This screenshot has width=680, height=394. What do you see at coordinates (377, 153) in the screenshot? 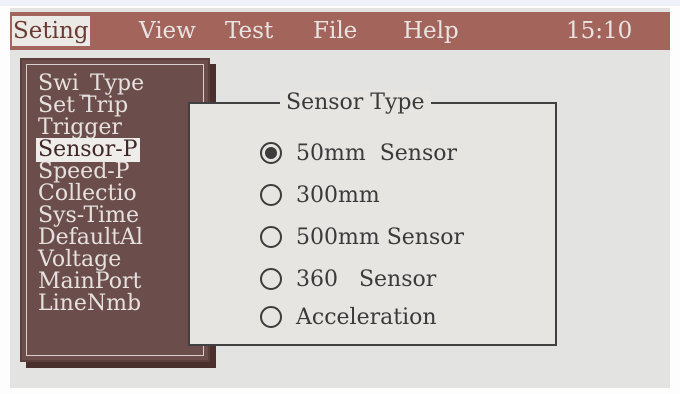
I see `option-label: 50mm Sensor` at bounding box center [377, 153].